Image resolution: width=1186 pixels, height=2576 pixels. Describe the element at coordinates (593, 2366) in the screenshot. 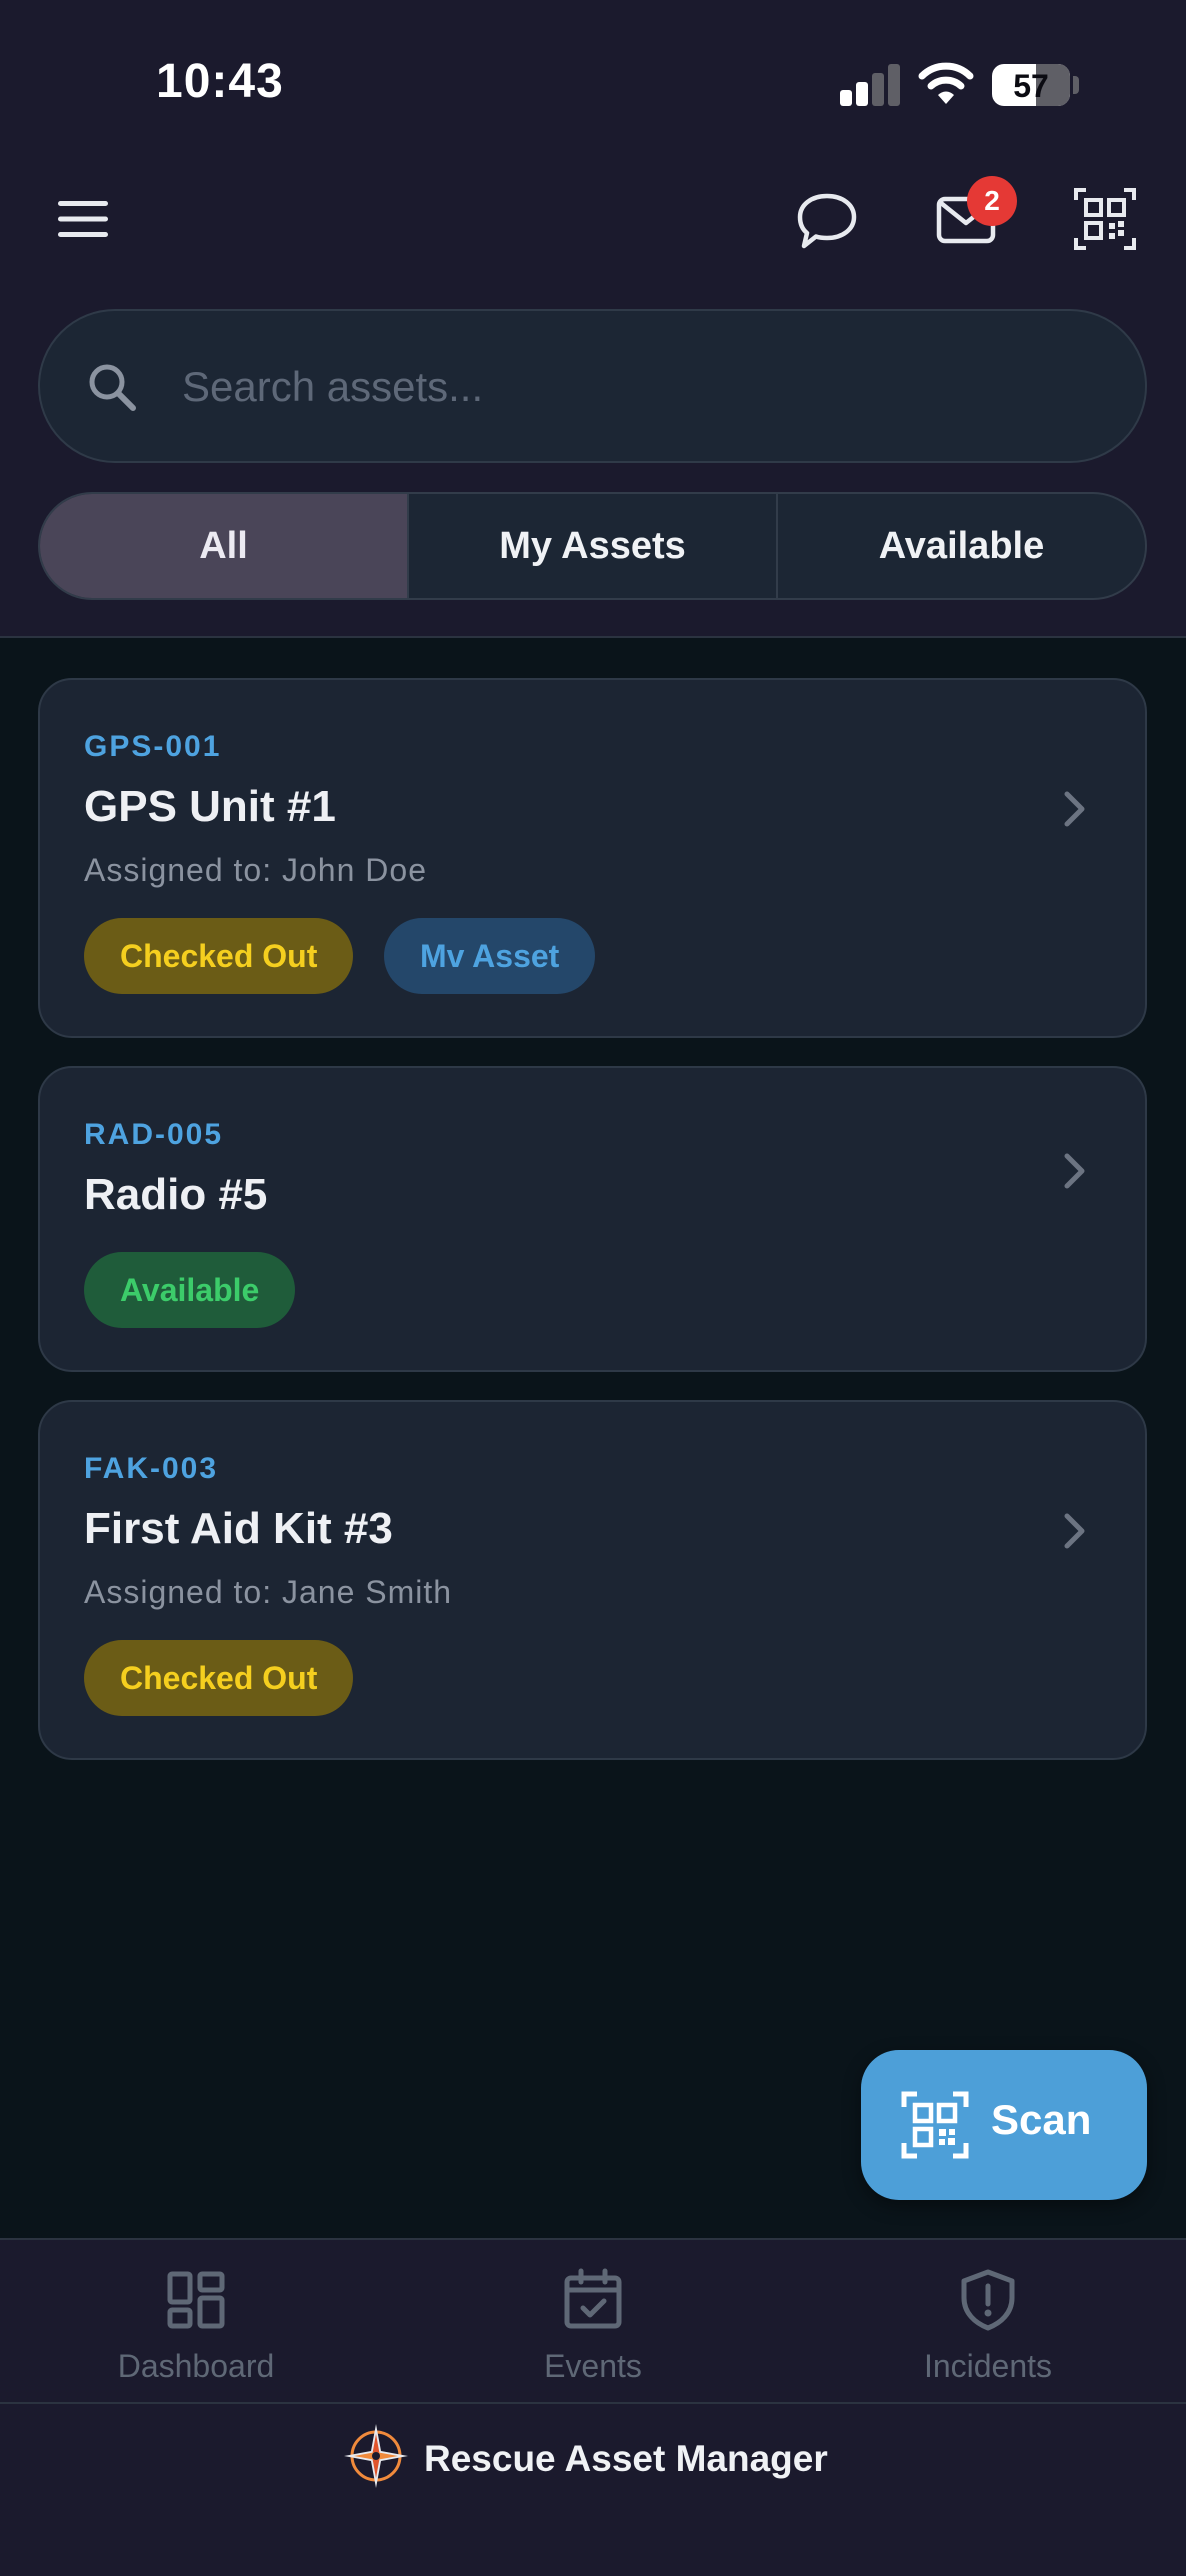

I see `tab-label: Events` at that location.